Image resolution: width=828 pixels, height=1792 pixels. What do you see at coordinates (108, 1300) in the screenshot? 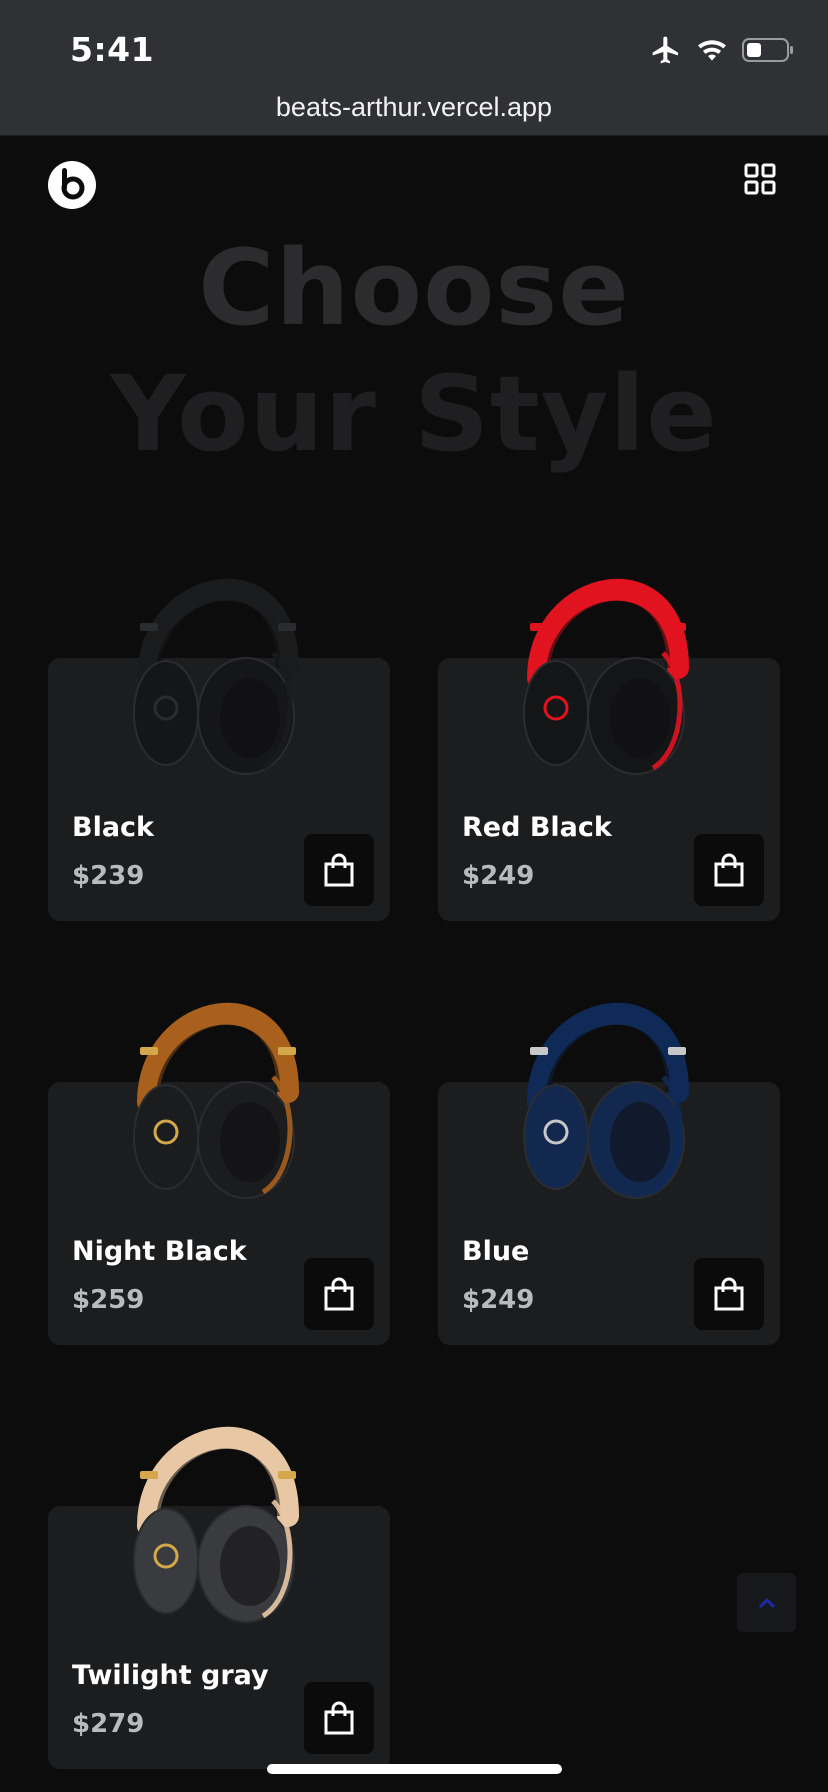
I see `product-price: $259` at bounding box center [108, 1300].